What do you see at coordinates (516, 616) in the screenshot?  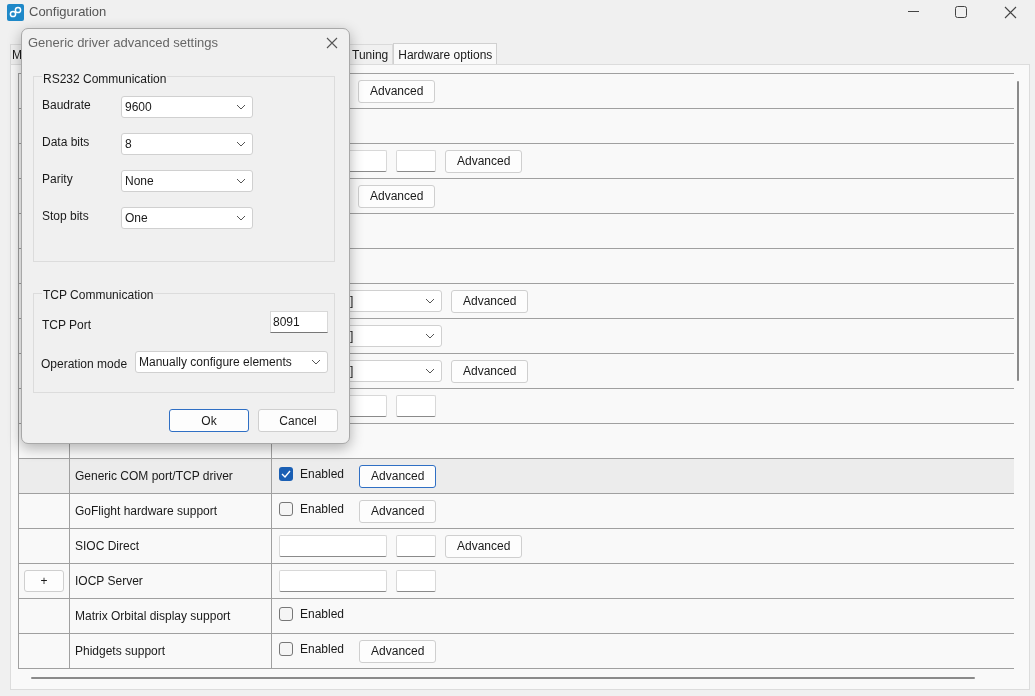 I see `table-row: Matrix Orbital display support Enabled` at bounding box center [516, 616].